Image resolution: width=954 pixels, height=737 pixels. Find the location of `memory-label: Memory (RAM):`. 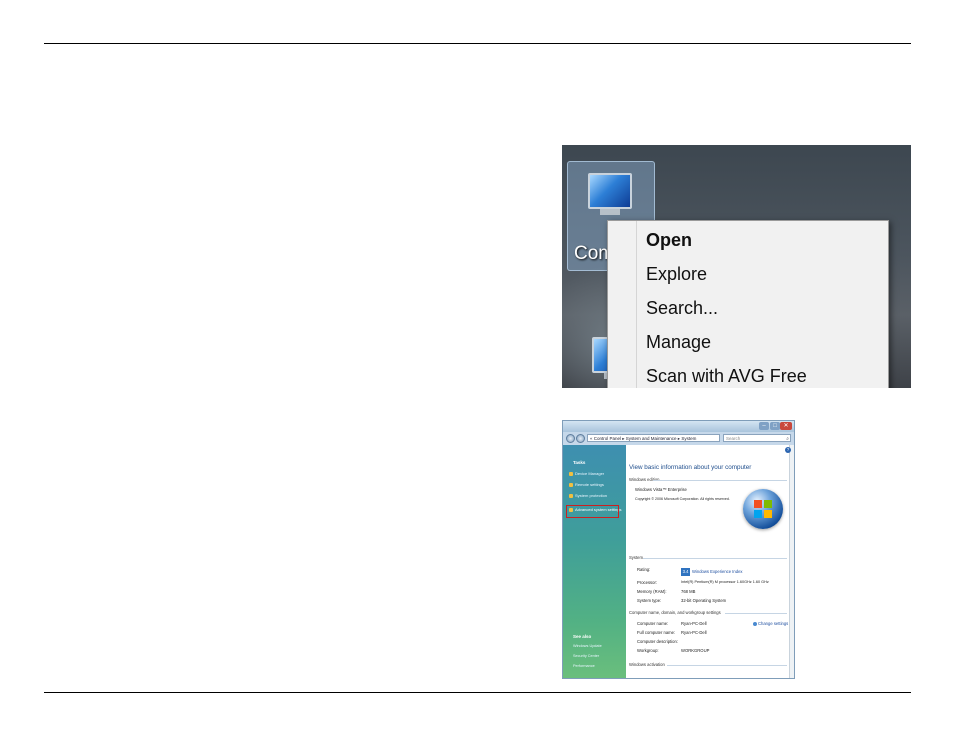

memory-label: Memory (RAM): is located at coordinates (652, 591).